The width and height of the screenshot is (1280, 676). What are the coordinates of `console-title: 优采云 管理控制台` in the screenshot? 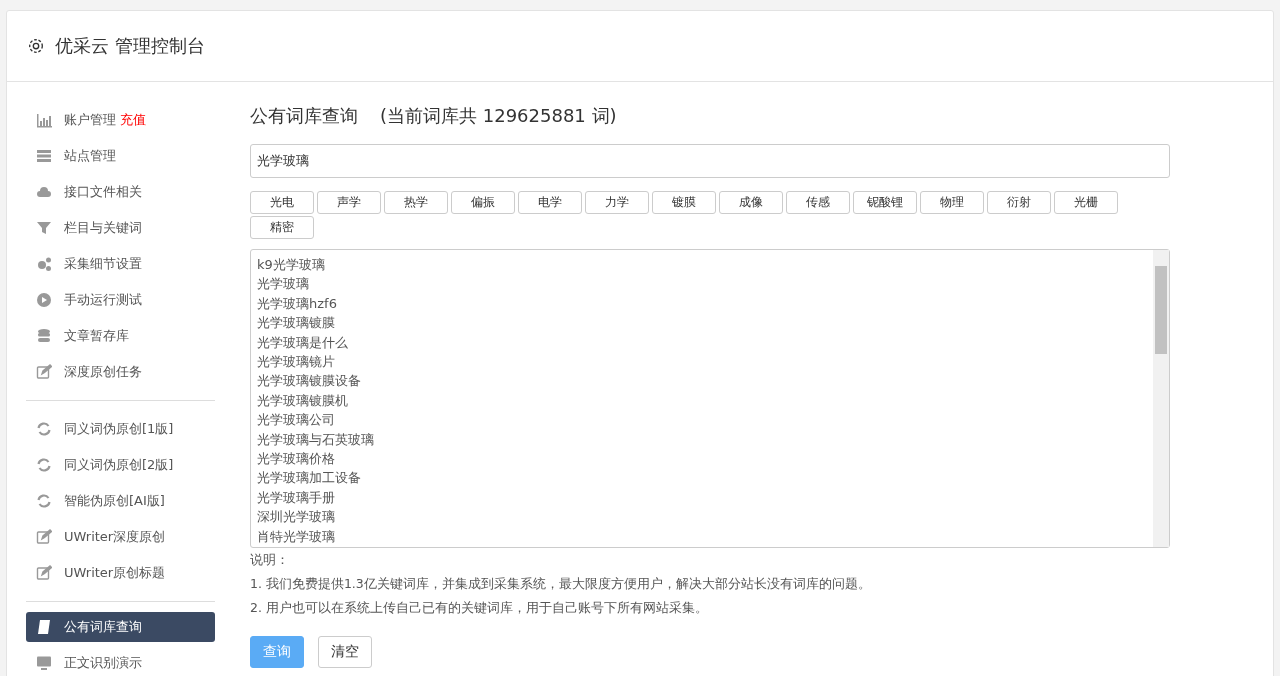 It's located at (130, 46).